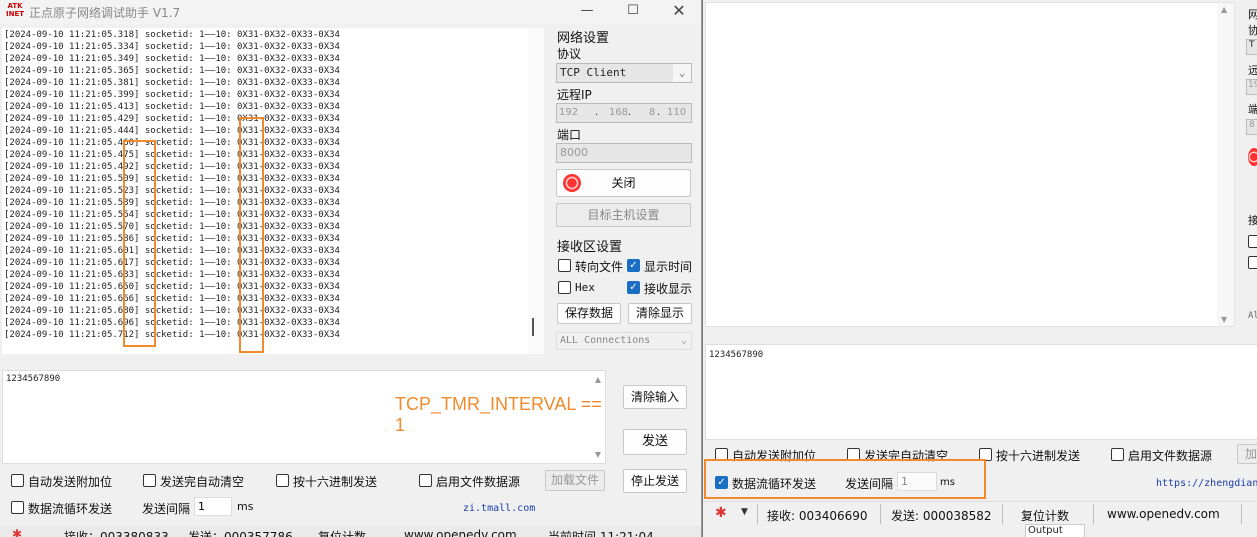 This screenshot has width=1257, height=537. Describe the element at coordinates (1251, 87) in the screenshot. I see `side-label-4: 19` at that location.